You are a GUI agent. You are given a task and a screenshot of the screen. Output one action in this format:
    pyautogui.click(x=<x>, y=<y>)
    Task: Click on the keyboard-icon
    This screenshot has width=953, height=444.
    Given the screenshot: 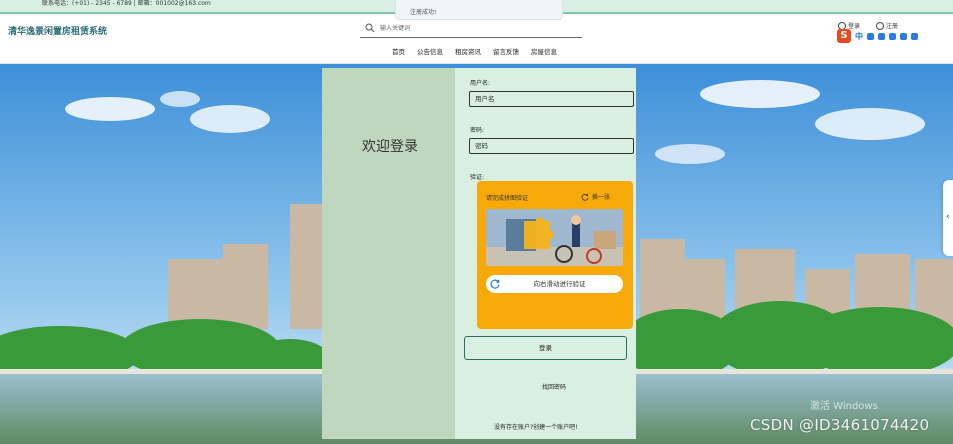 What is the action you would take?
    pyautogui.click(x=892, y=36)
    